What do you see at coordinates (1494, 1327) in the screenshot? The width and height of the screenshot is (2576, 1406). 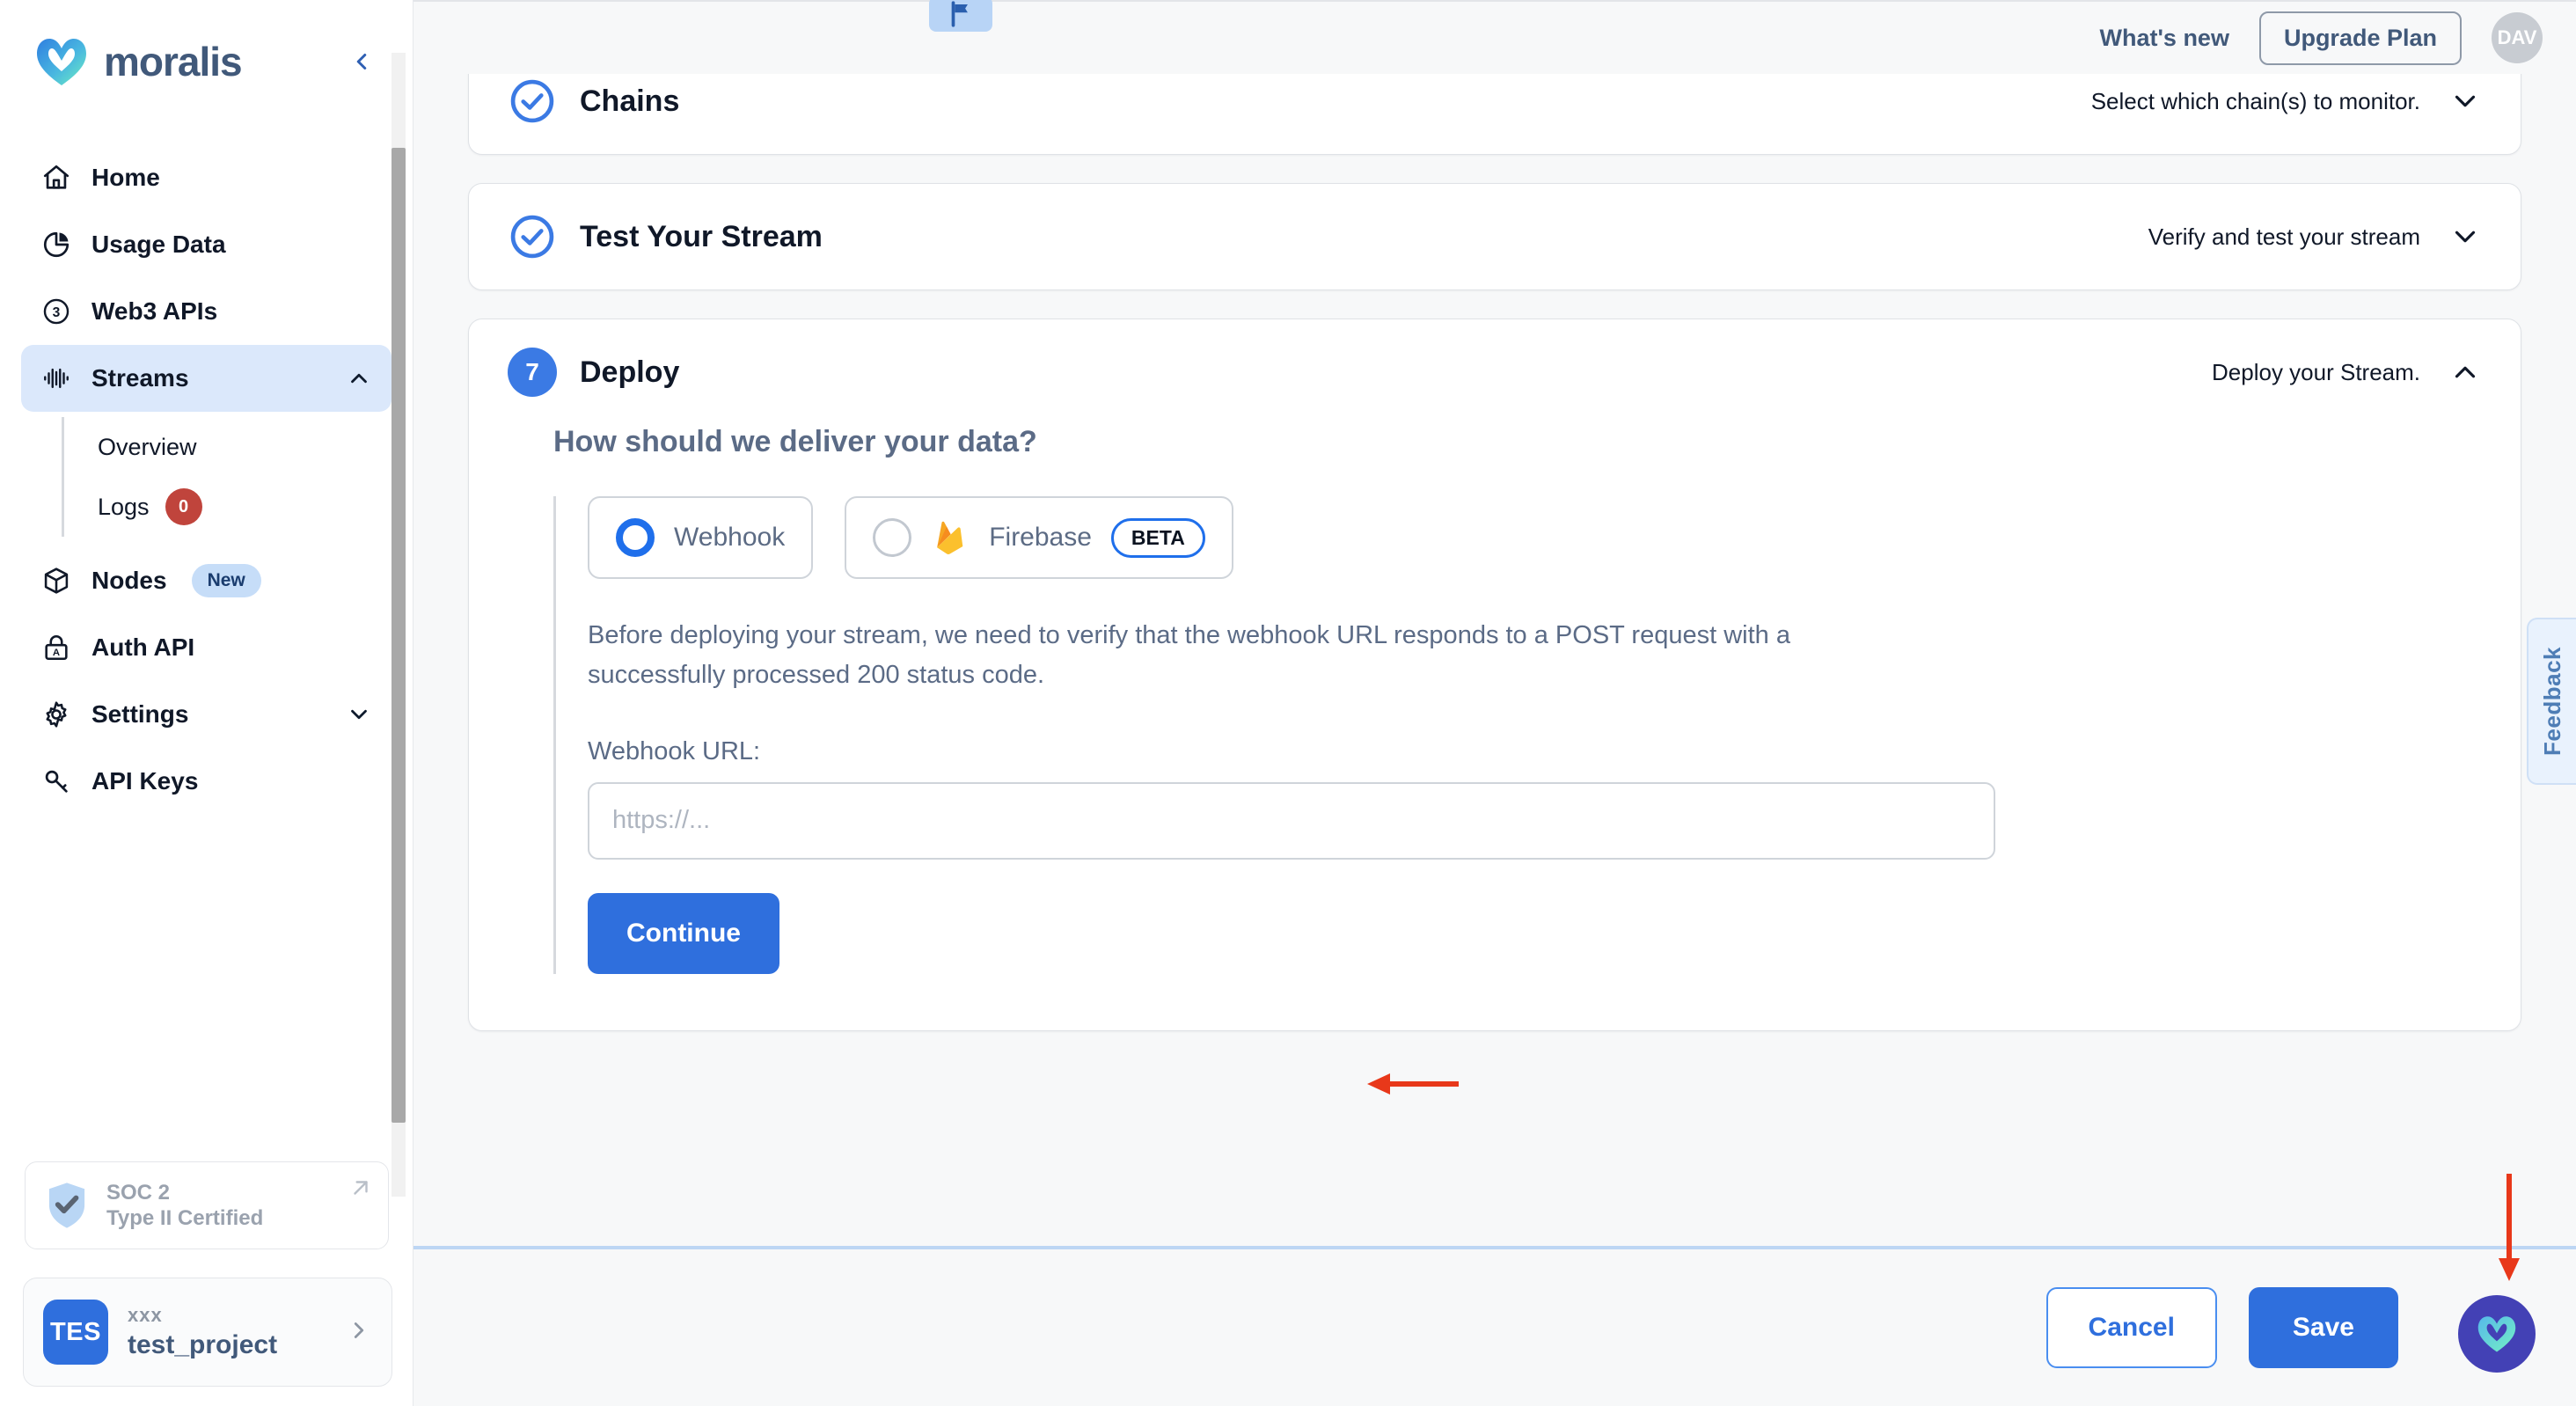 I see `footer-actions: Cancel Save` at bounding box center [1494, 1327].